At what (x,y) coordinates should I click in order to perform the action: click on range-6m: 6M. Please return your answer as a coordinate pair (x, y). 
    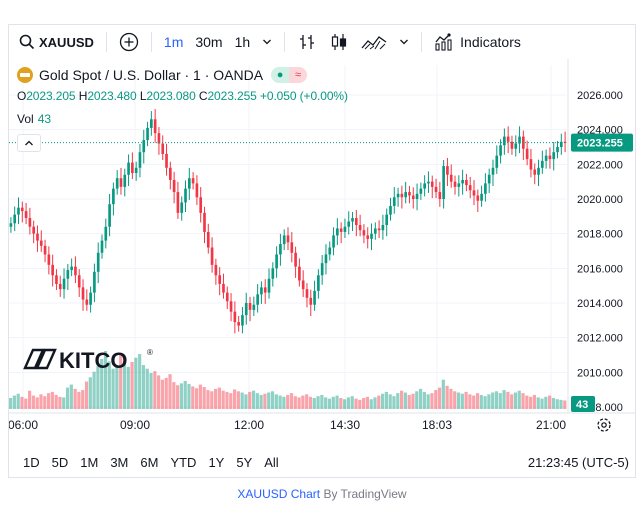
    Looking at the image, I should click on (149, 462).